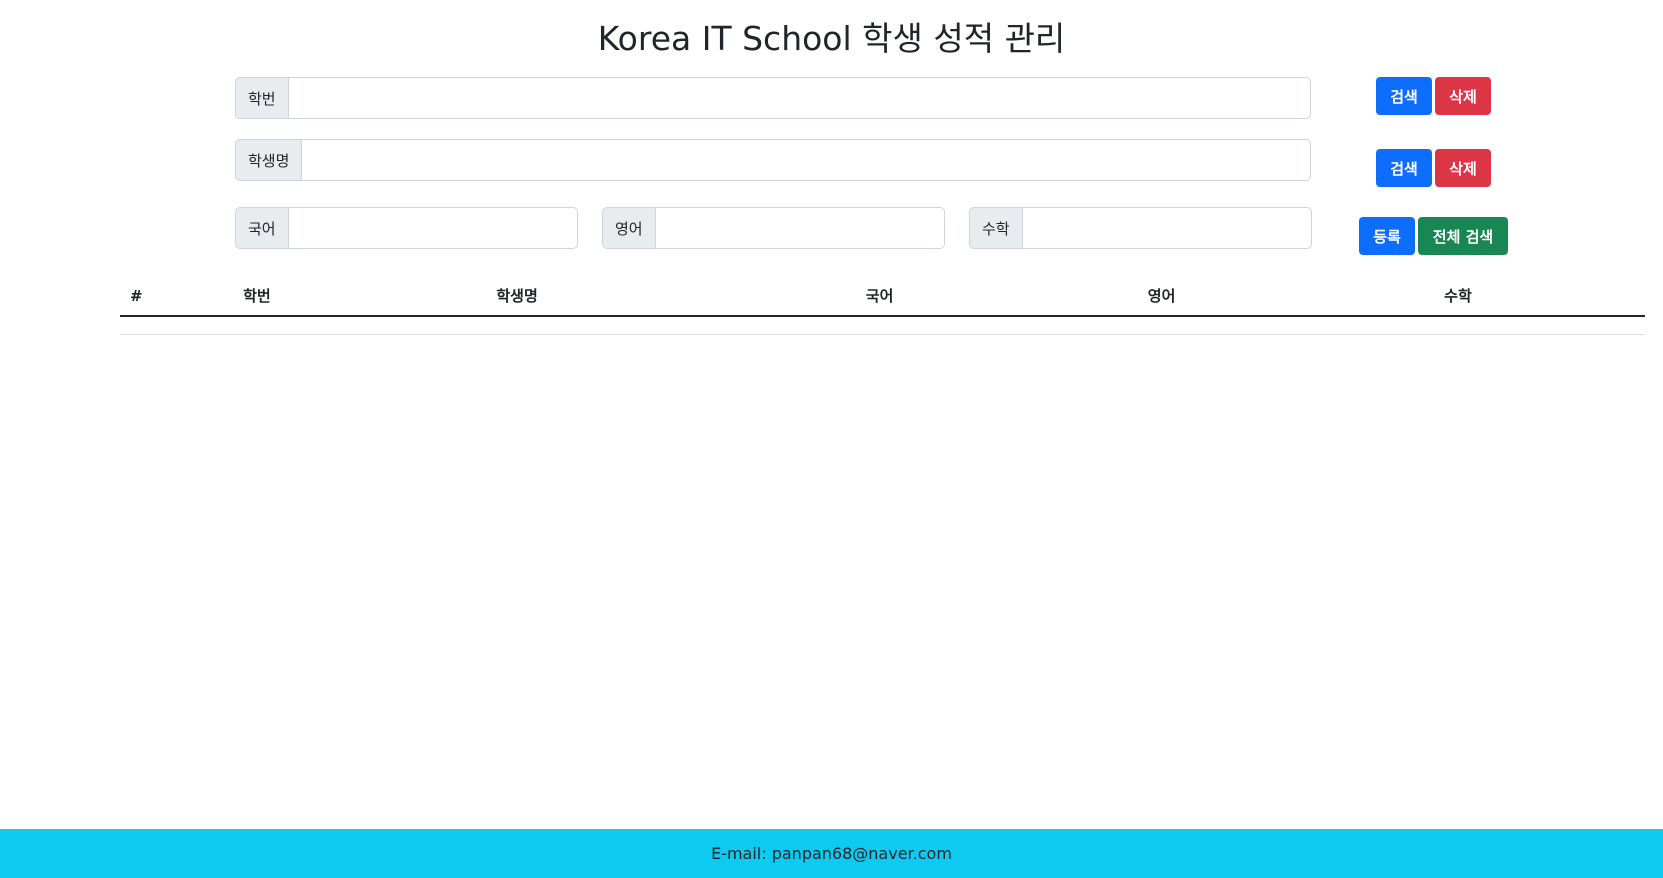 Image resolution: width=1663 pixels, height=878 pixels. What do you see at coordinates (281, 296) in the screenshot?
I see `column-header-student-id: 학번` at bounding box center [281, 296].